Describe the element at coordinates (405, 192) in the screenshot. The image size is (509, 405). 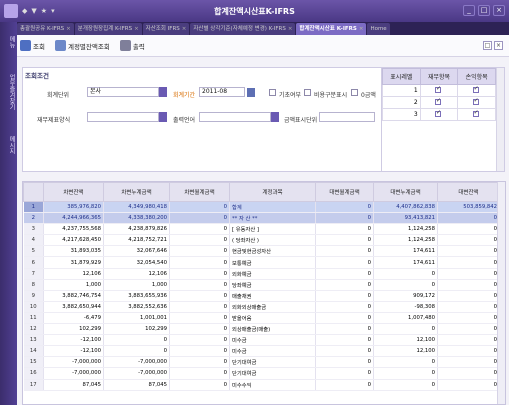
I see `credit-cumulative-header: 대변누계금액` at that location.